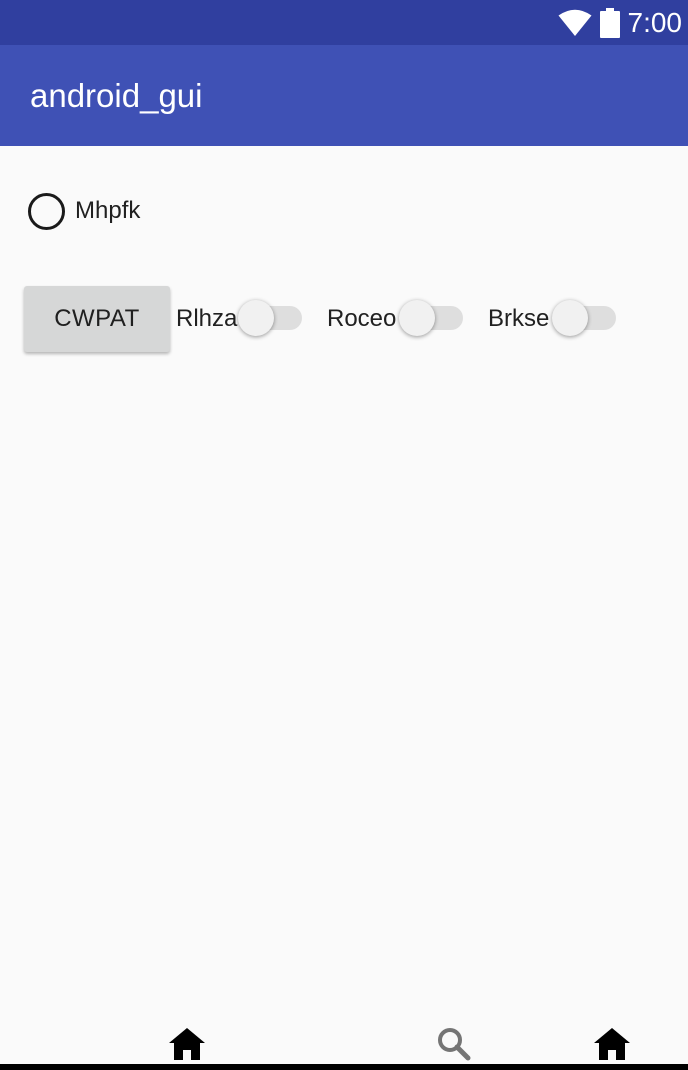  What do you see at coordinates (570, 318) in the screenshot?
I see `switch-brkse-thumb` at bounding box center [570, 318].